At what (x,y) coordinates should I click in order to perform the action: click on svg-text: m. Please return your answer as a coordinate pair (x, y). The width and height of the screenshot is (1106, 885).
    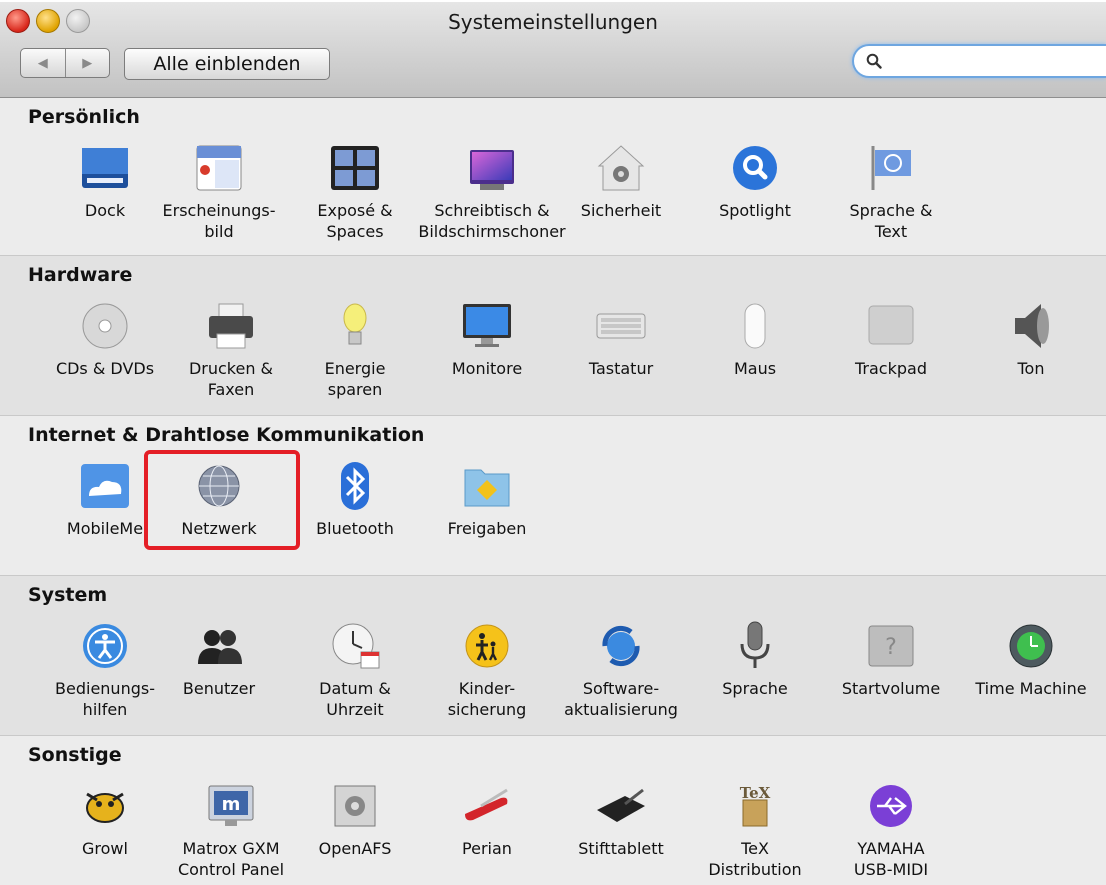
    Looking at the image, I should click on (231, 804).